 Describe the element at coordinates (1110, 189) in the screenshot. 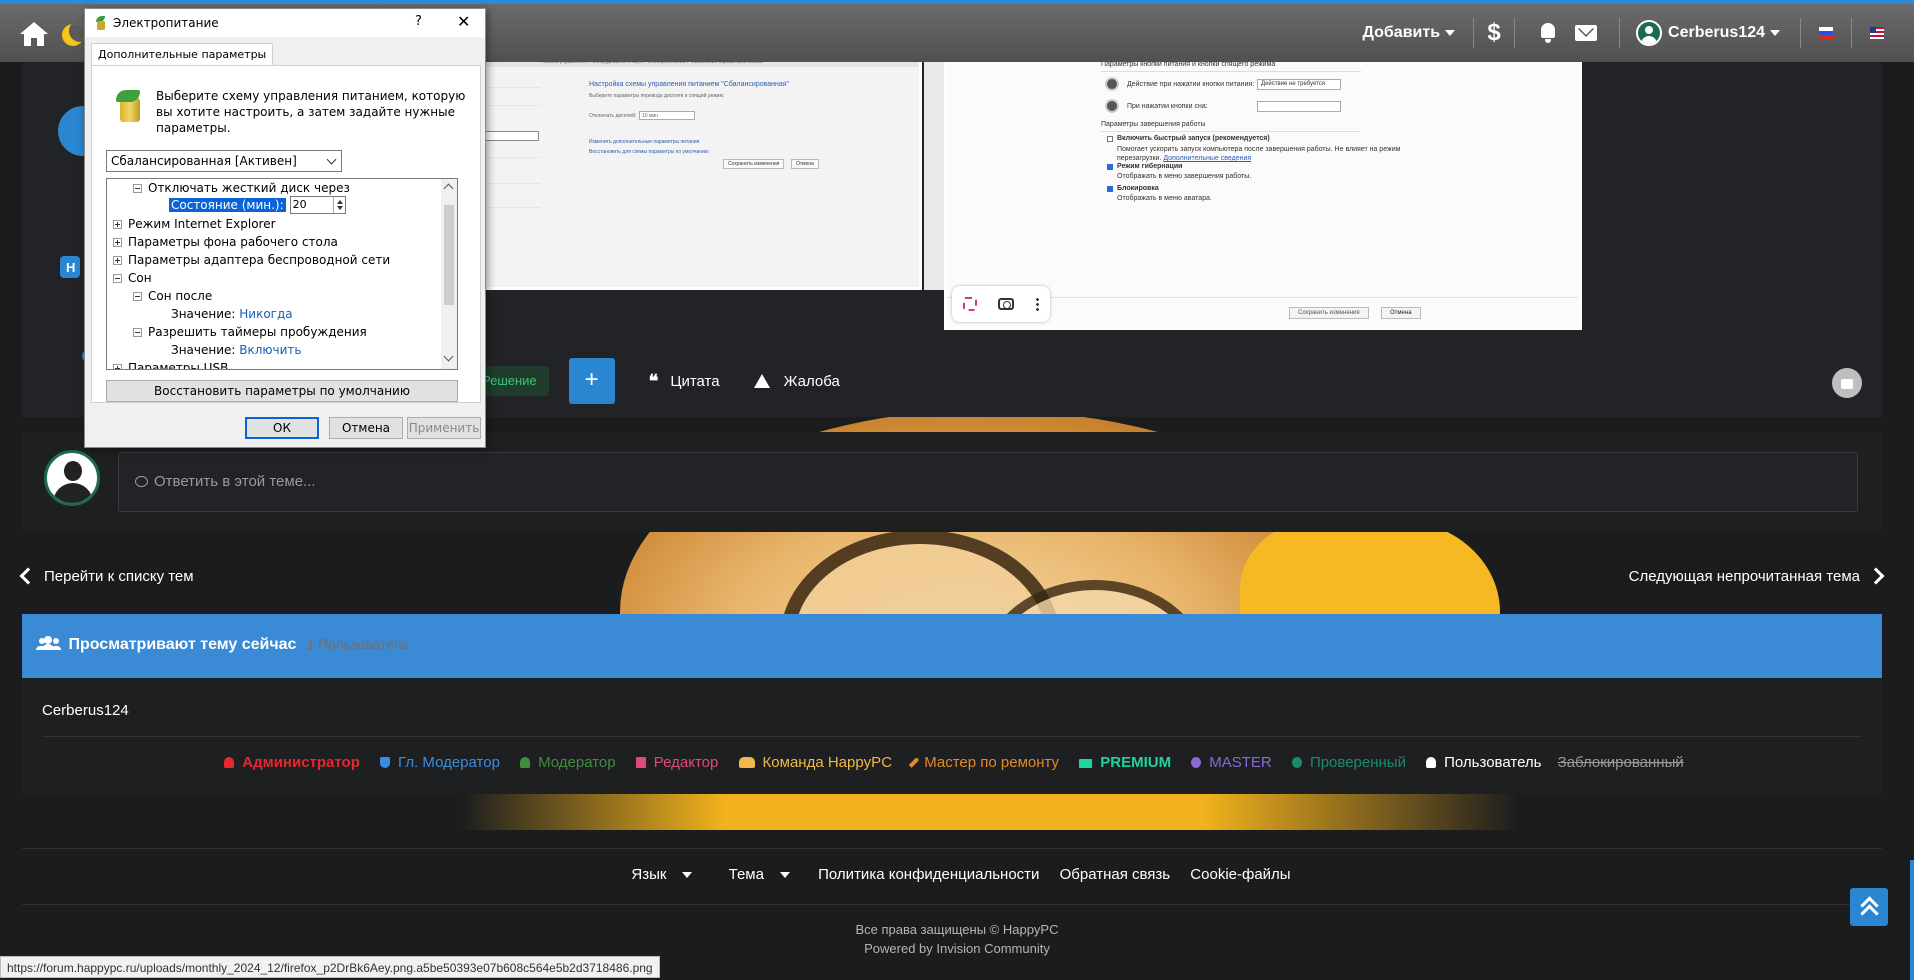

I see `lock-checkbox` at that location.